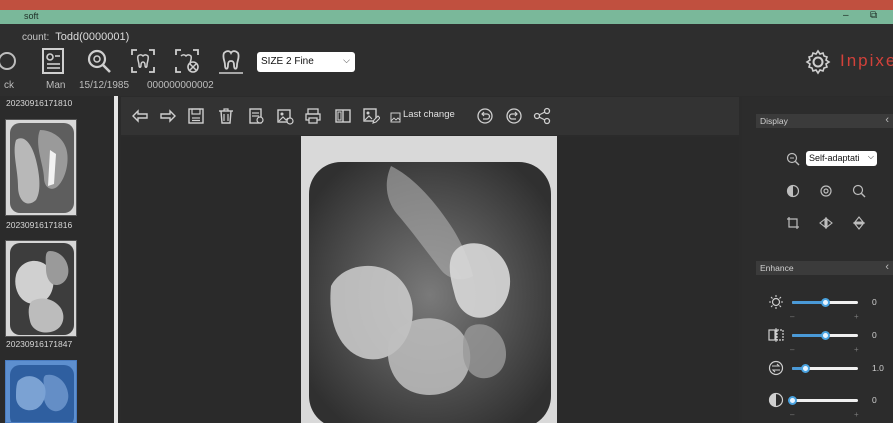 The height and width of the screenshot is (423, 893). What do you see at coordinates (776, 368) in the screenshot?
I see `gamma-icon` at bounding box center [776, 368].